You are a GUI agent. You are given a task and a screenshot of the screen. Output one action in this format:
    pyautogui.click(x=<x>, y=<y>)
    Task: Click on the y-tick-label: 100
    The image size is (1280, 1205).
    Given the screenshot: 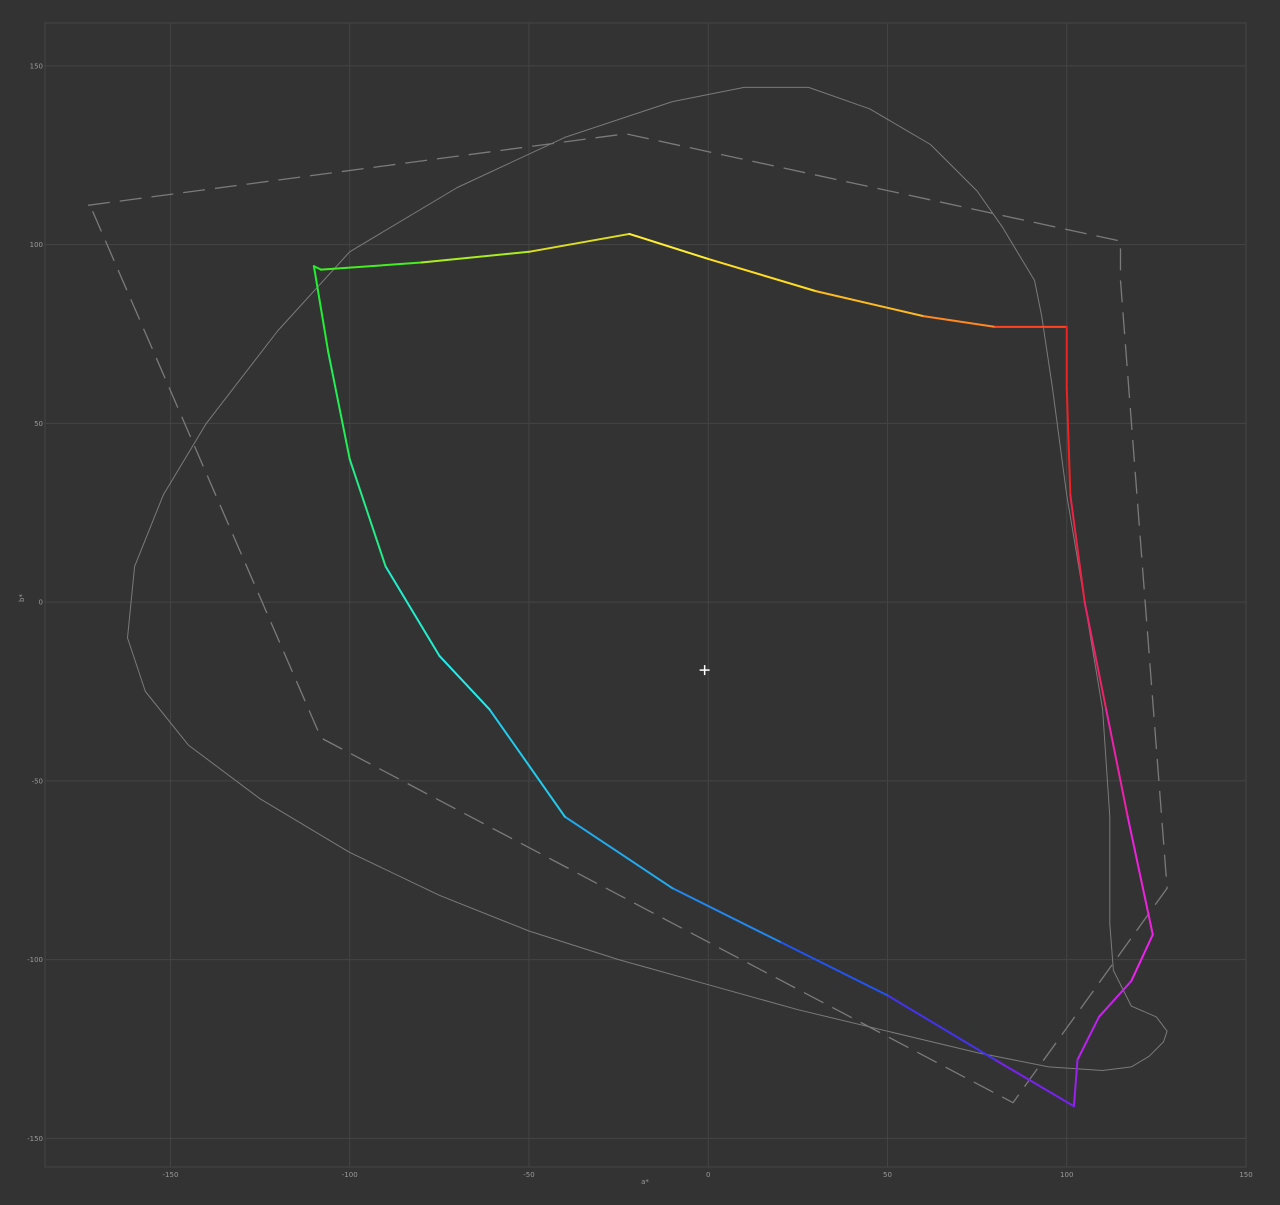 What is the action you would take?
    pyautogui.click(x=36, y=245)
    